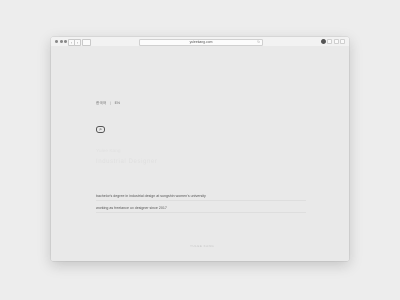 This screenshot has width=400, height=300. Describe the element at coordinates (117, 103) in the screenshot. I see `lang-en-link: EN` at that location.